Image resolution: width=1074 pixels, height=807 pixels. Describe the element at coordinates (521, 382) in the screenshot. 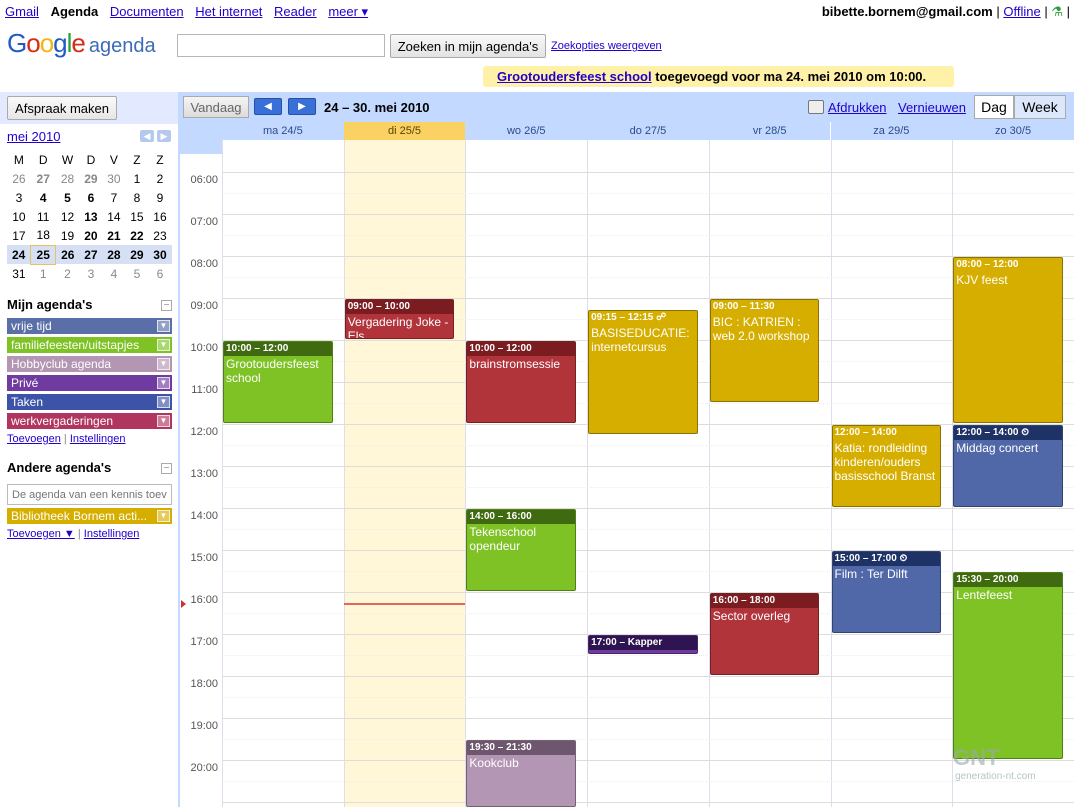

I see `event-block: 10:00 – 12:00 brainstromsessie` at that location.